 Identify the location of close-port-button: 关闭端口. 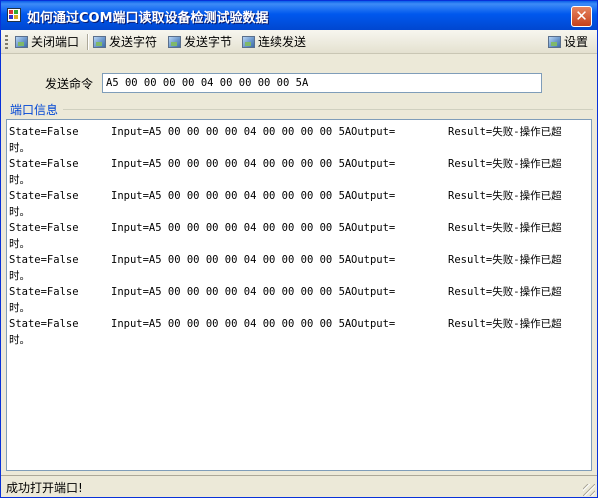
(47, 41).